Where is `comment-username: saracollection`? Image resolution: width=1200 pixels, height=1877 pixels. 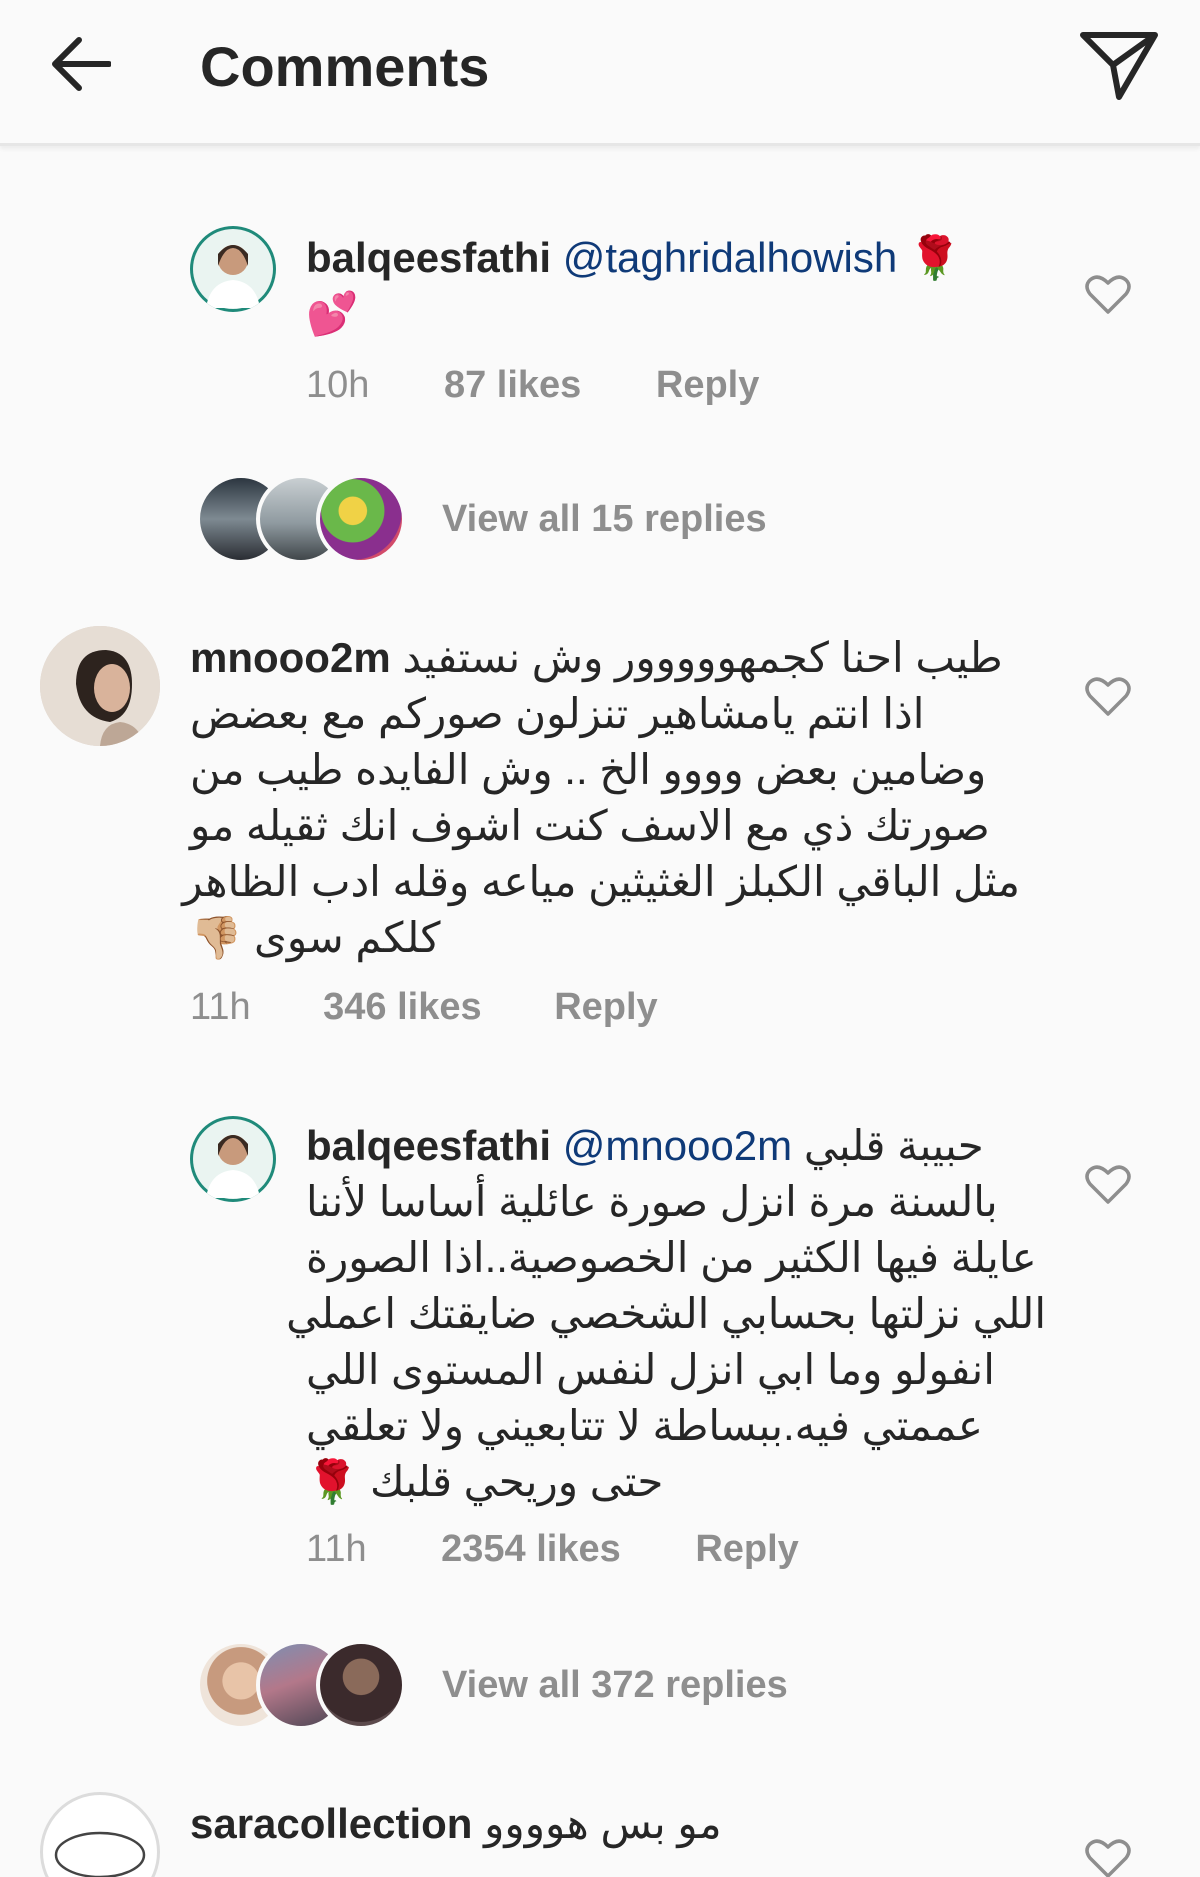 comment-username: saracollection is located at coordinates (331, 1823).